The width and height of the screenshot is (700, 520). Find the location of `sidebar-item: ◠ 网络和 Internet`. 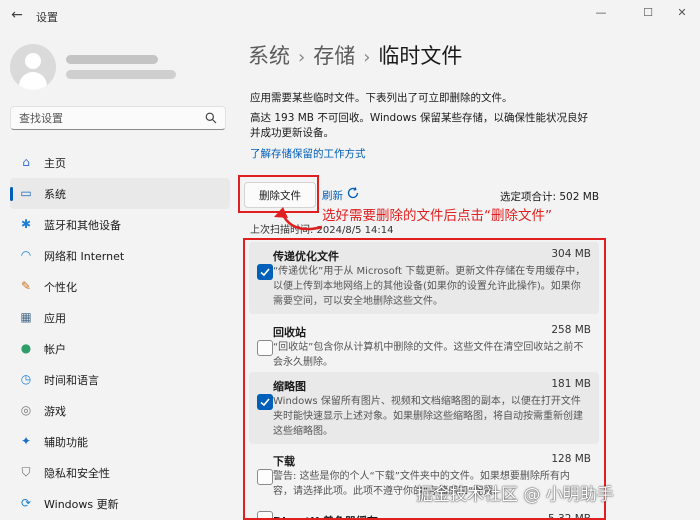

sidebar-item: ◠ 网络和 Internet is located at coordinates (120, 255).